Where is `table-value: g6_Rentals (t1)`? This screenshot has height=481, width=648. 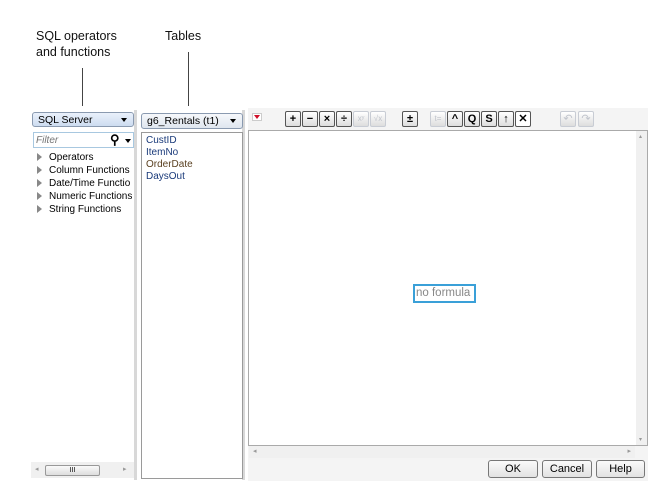
table-value: g6_Rentals (t1) is located at coordinates (183, 121).